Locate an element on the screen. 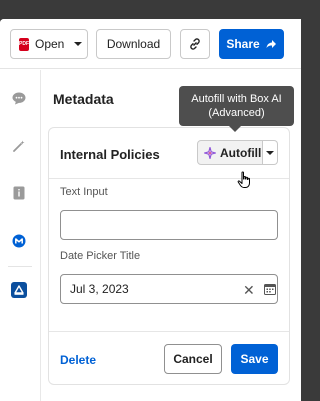 This screenshot has width=320, height=401. autofill-dropdown-button is located at coordinates (270, 152).